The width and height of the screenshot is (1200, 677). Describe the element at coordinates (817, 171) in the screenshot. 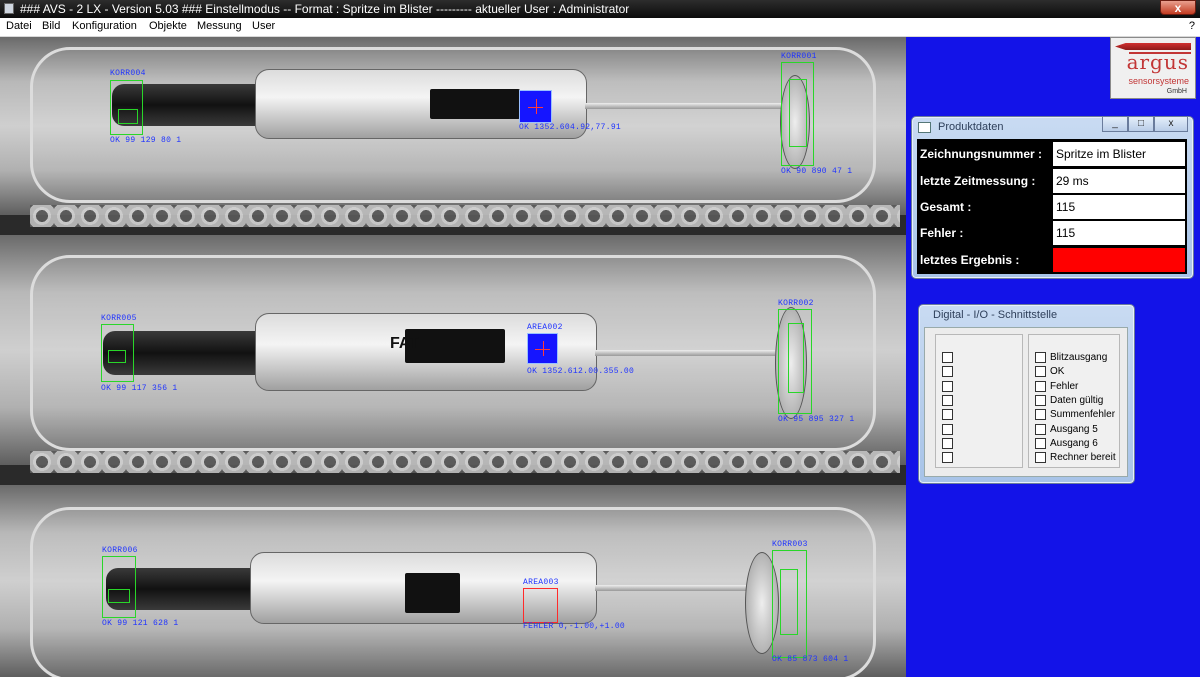

I see `overlay-result-korr001: OK 90 890 47 1` at that location.